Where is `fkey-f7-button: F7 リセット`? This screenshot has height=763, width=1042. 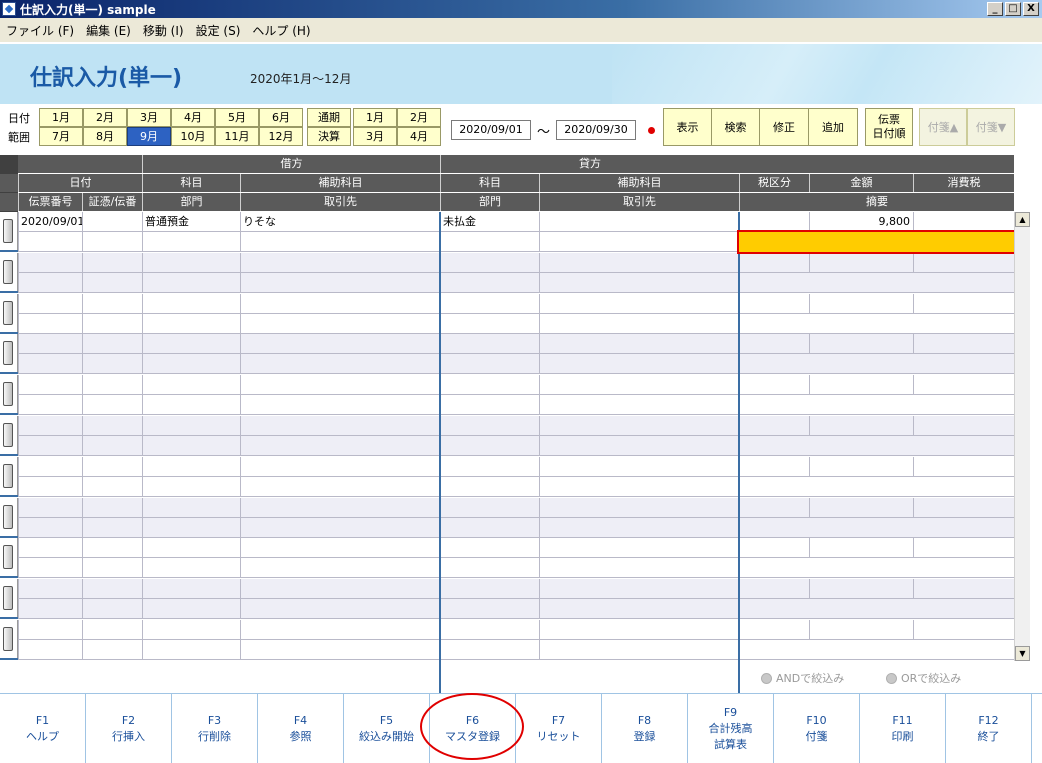 fkey-f7-button: F7 リセット is located at coordinates (559, 728).